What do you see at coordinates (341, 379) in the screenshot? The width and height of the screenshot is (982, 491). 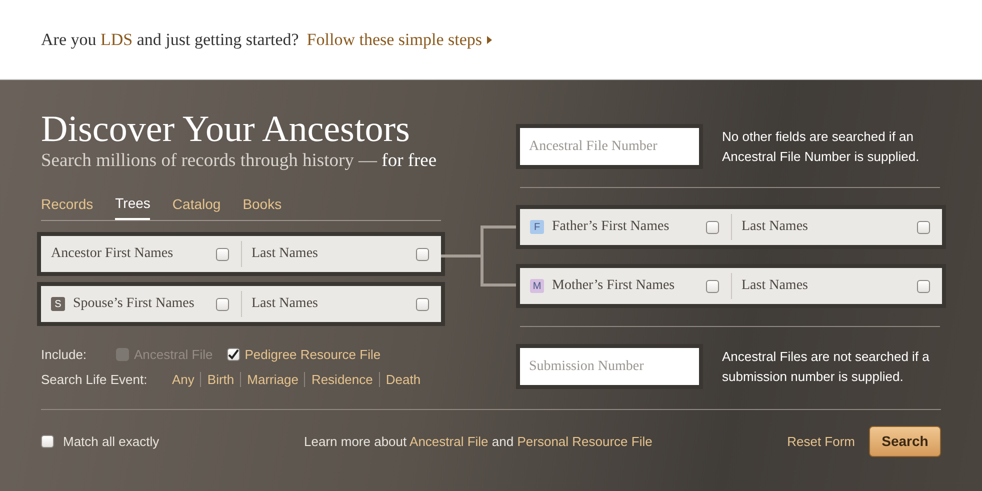 I see `life-event-link: Residence` at bounding box center [341, 379].